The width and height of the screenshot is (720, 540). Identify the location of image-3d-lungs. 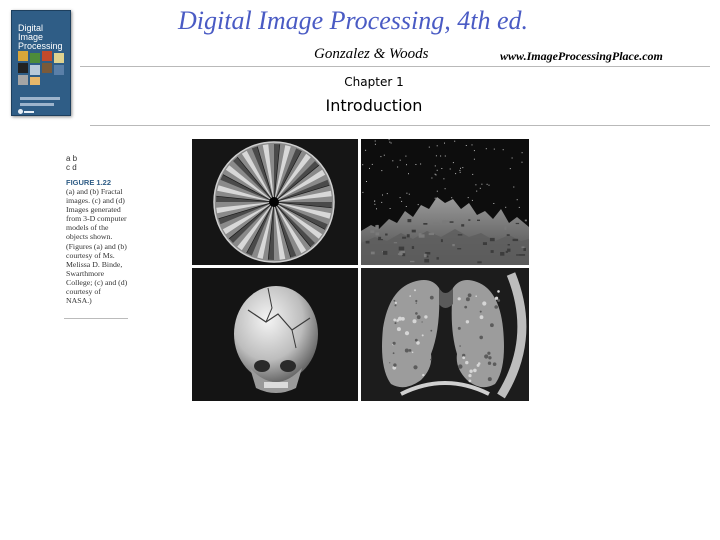
(445, 334).